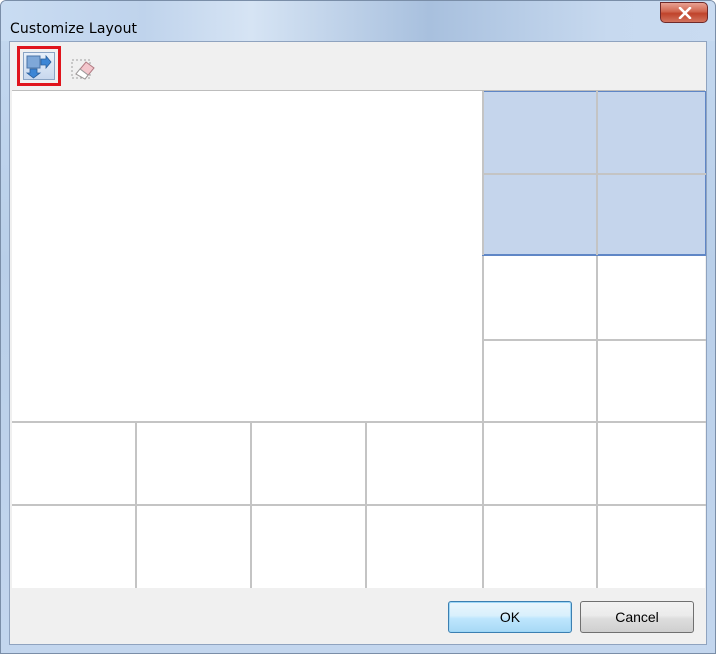 Image resolution: width=716 pixels, height=654 pixels. I want to click on cancel-button: Cancel, so click(637, 617).